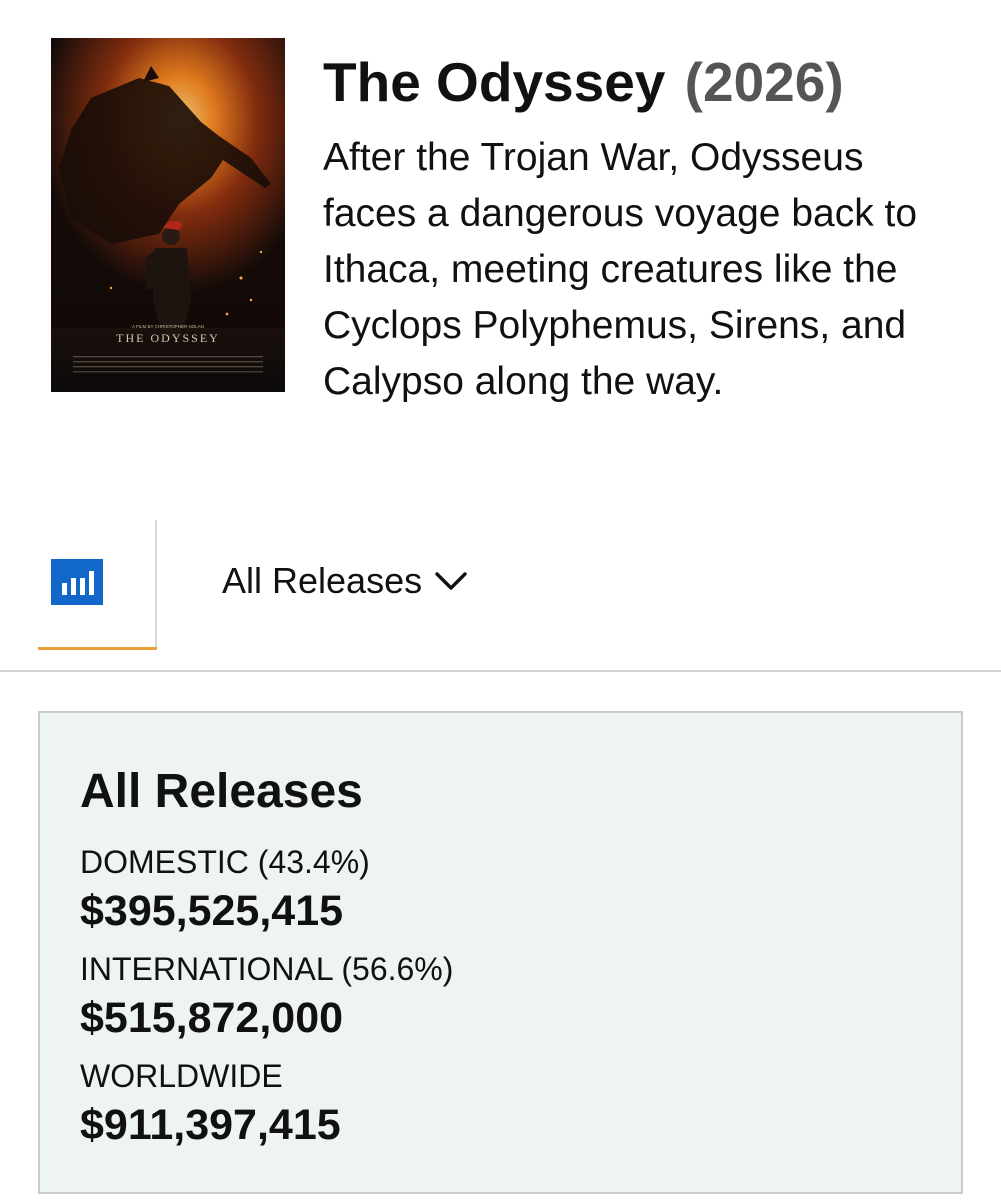 The height and width of the screenshot is (1200, 1001). I want to click on movie-year: (2026), so click(764, 82).